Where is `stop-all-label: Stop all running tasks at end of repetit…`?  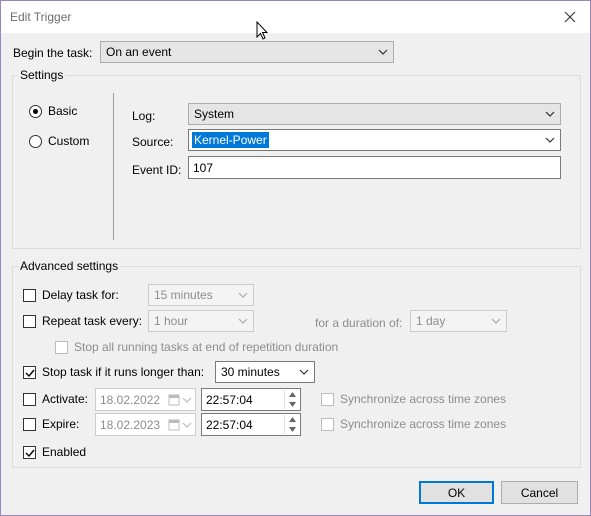
stop-all-label: Stop all running tasks at end of repetit… is located at coordinates (206, 347).